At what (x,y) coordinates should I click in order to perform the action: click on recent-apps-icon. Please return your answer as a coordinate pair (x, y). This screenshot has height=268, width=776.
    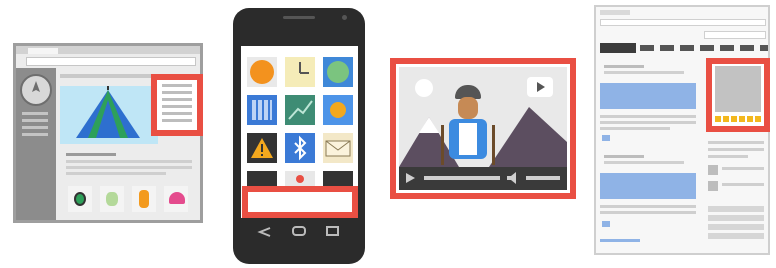
    Looking at the image, I should click on (332, 231).